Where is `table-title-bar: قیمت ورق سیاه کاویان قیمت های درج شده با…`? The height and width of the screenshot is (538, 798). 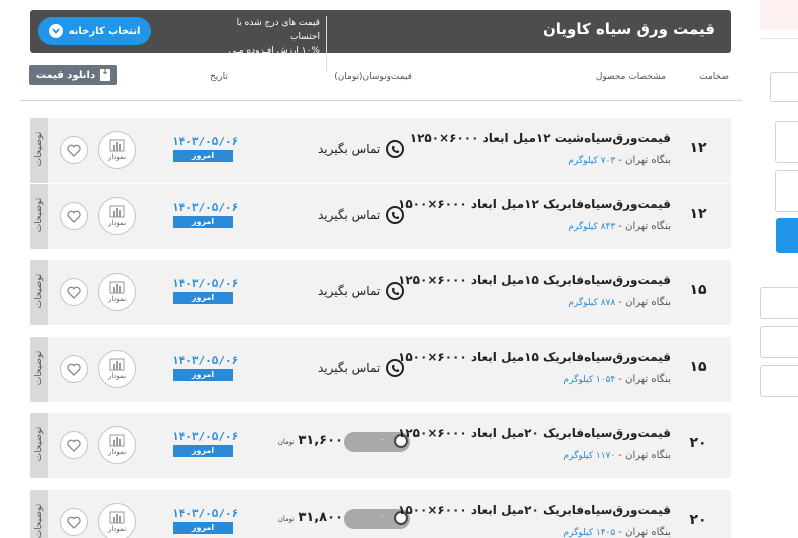 table-title-bar: قیمت ورق سیاه کاویان قیمت های درج شده با… is located at coordinates (380, 41).